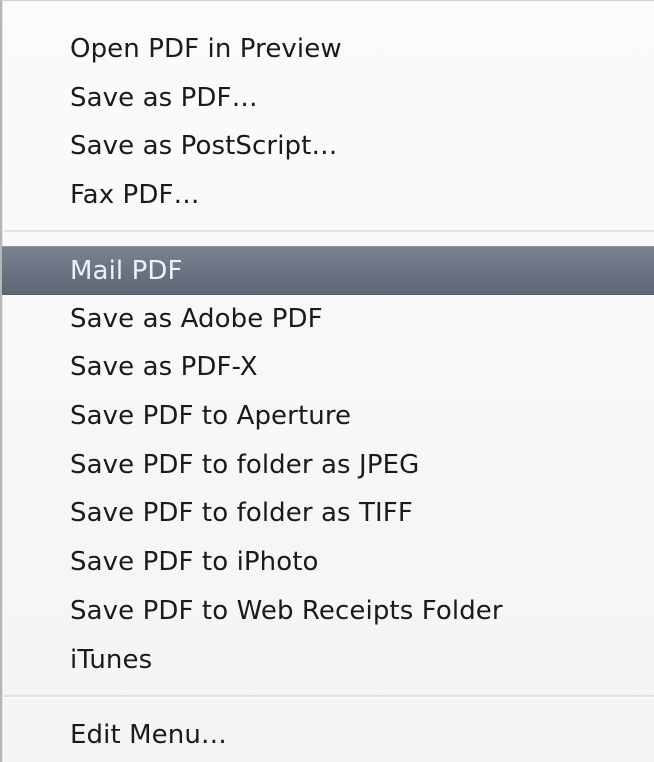  I want to click on menu-item-save-as-adobe-pdf: Save as Adobe PDF, so click(328, 319).